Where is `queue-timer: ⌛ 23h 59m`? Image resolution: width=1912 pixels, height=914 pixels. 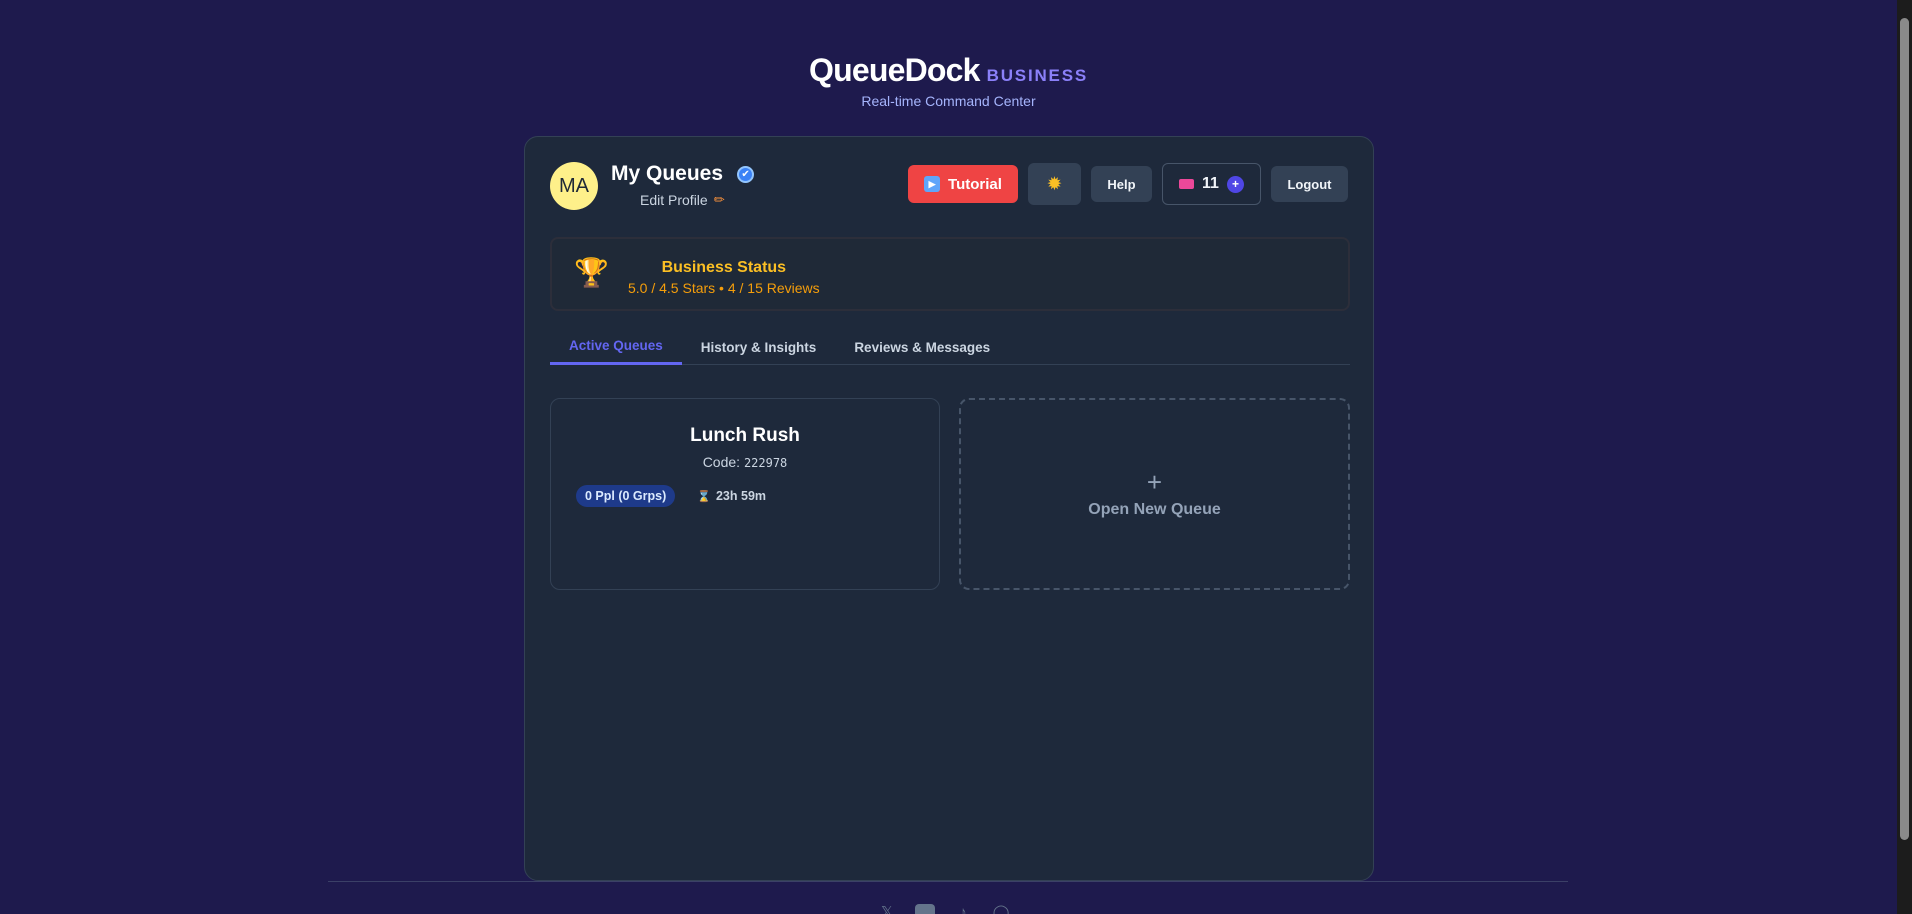 queue-timer: ⌛ 23h 59m is located at coordinates (731, 496).